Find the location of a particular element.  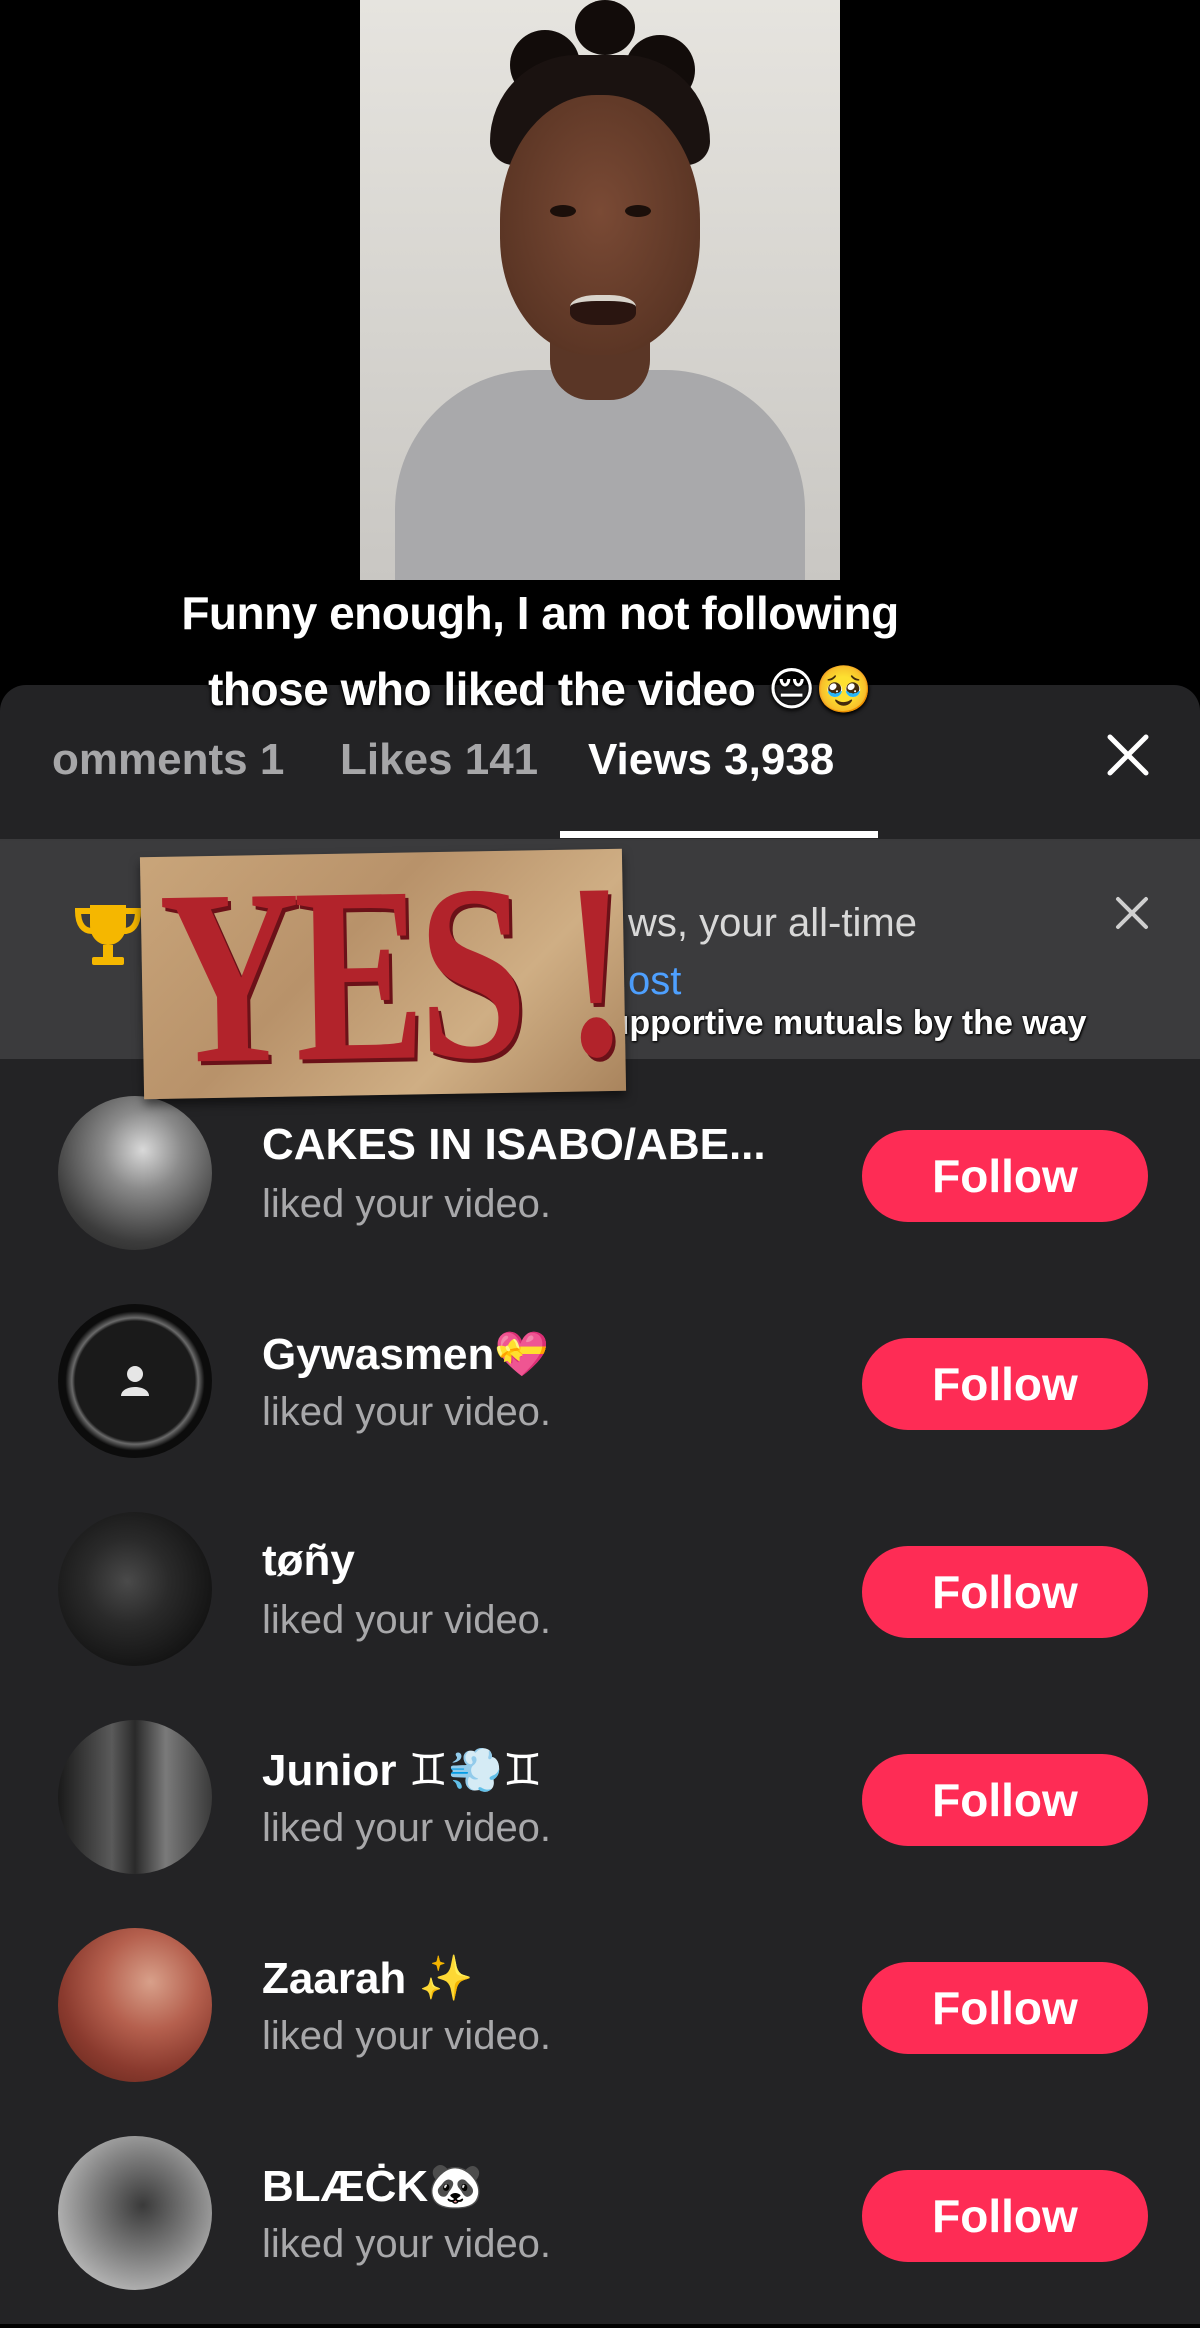

list-item: Gywasmen💝 liked your video. Follow is located at coordinates (600, 1392).